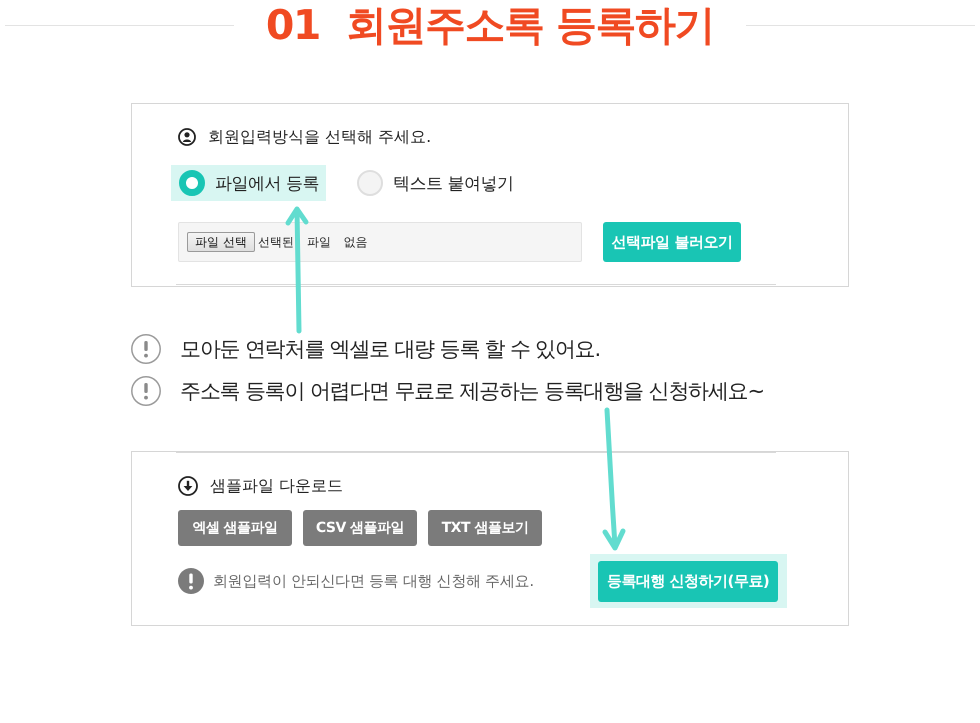  I want to click on section-number: 01, so click(293, 25).